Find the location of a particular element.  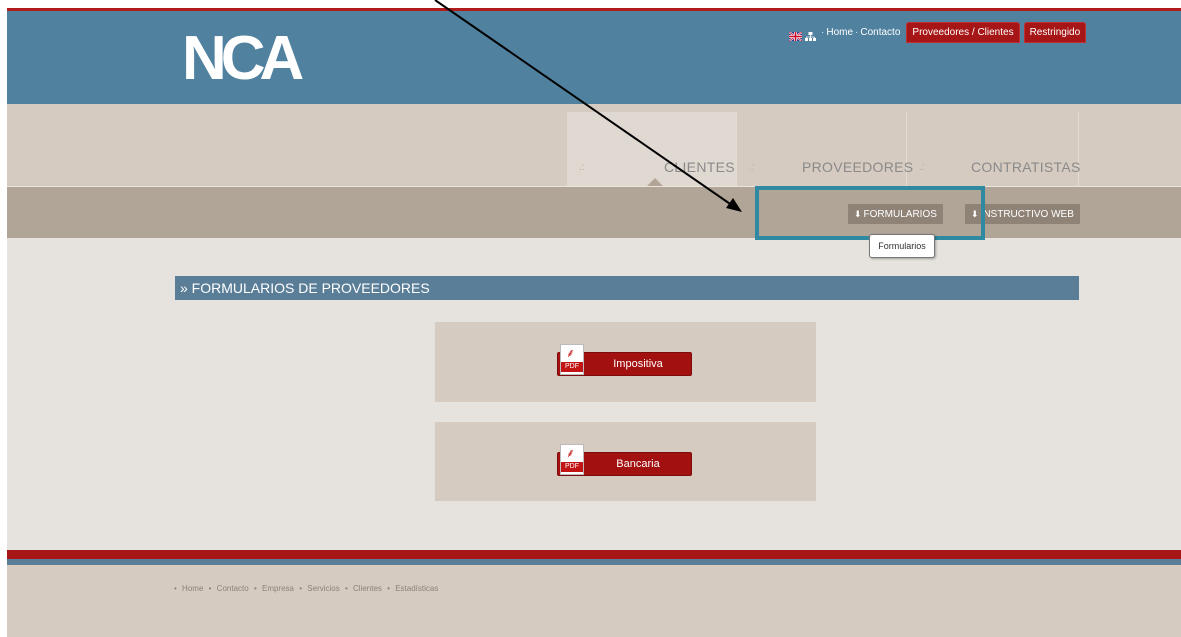

annotation-arrow is located at coordinates (588, 106).